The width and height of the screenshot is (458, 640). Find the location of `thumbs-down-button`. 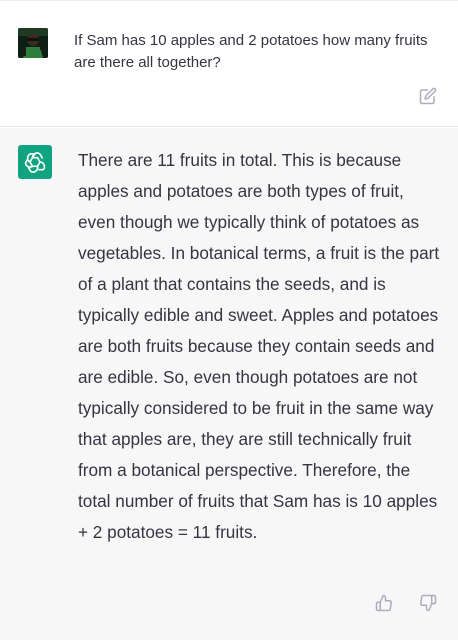

thumbs-down-button is located at coordinates (428, 603).